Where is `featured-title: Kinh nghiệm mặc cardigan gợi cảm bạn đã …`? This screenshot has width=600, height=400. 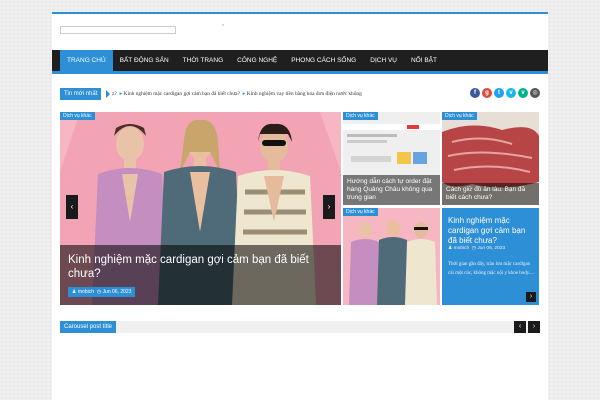
featured-title: Kinh nghiệm mặc cardigan gợi cảm bạn đã … is located at coordinates (492, 231).